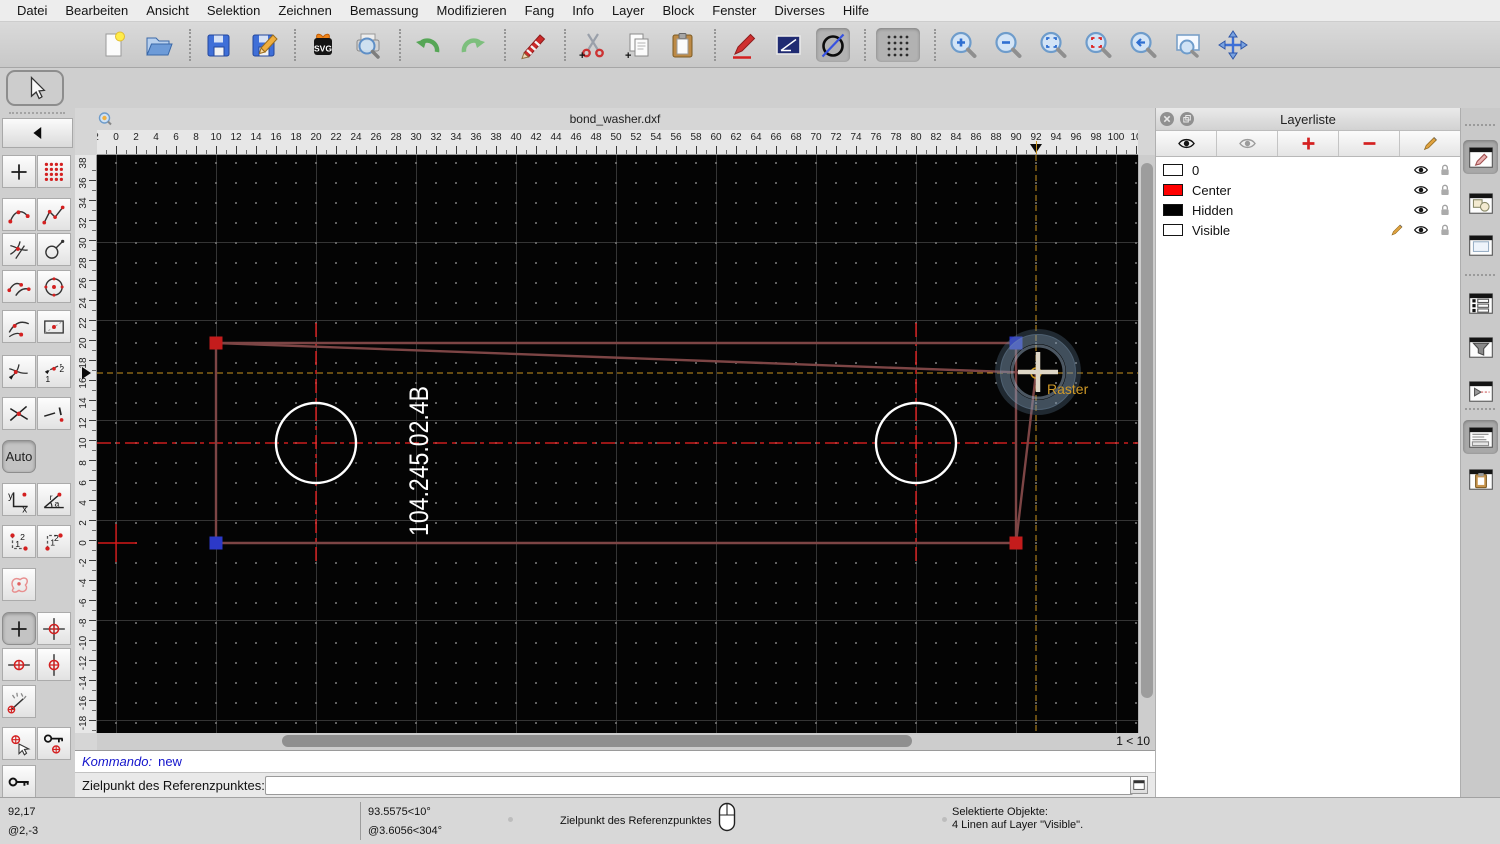 Image resolution: width=1500 pixels, height=844 pixels. I want to click on menu-layer: Layer, so click(628, 10).